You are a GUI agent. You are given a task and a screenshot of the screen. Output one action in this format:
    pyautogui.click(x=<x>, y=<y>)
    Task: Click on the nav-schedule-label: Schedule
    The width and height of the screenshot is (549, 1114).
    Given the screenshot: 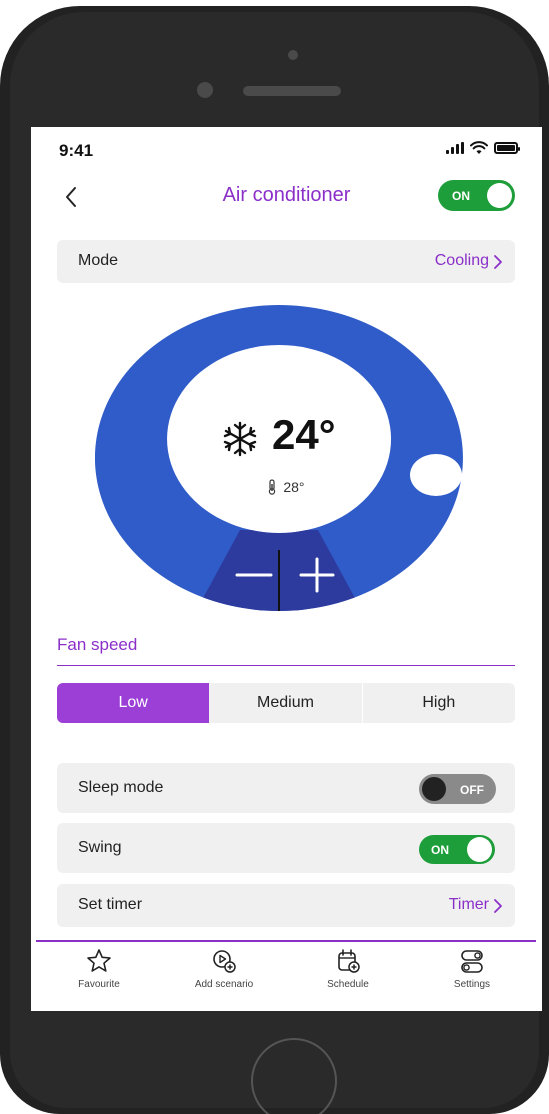 What is the action you would take?
    pyautogui.click(x=348, y=984)
    